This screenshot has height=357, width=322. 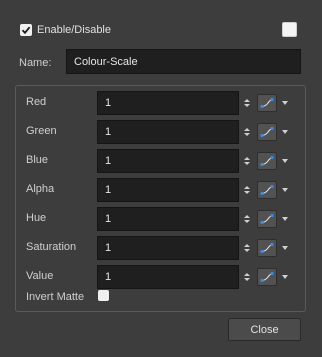 What do you see at coordinates (108, 103) in the screenshot?
I see `red-field-value: 1` at bounding box center [108, 103].